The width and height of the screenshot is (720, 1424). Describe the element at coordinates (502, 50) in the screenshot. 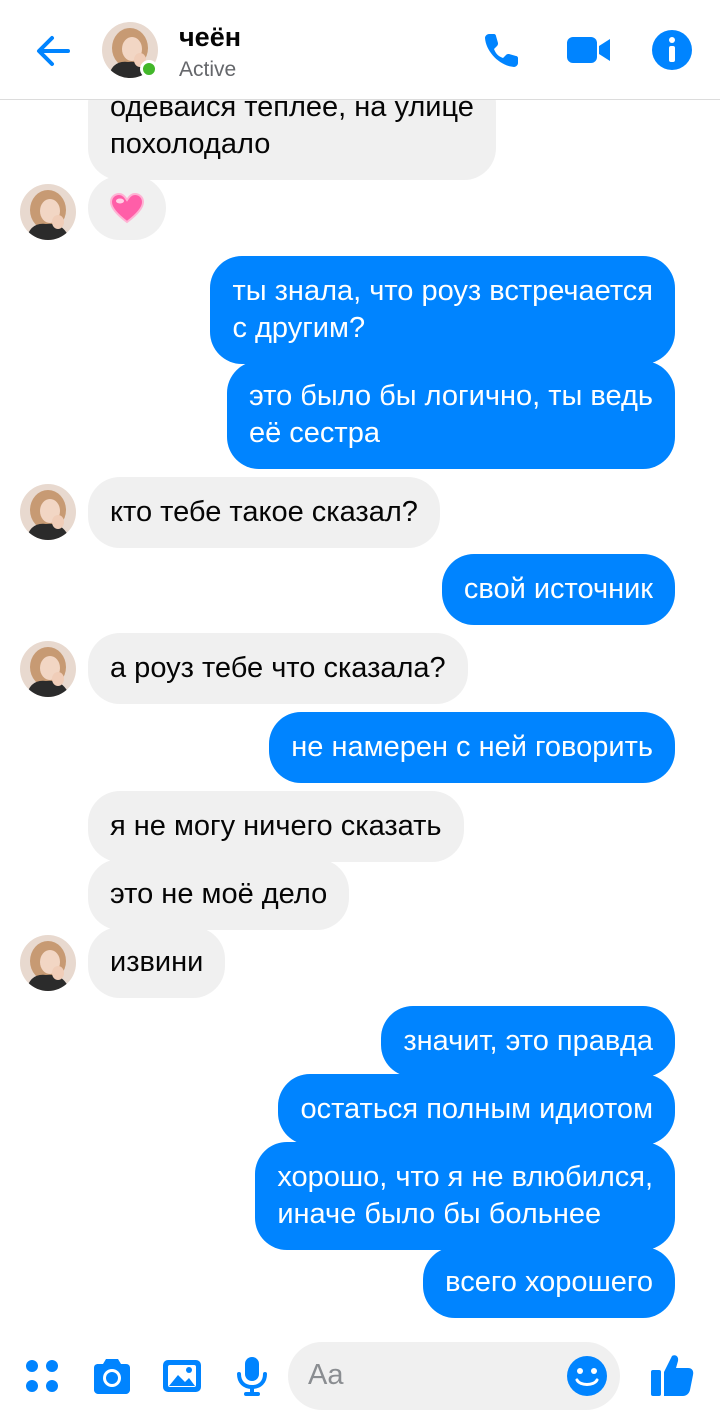

I see `phone-icon` at that location.